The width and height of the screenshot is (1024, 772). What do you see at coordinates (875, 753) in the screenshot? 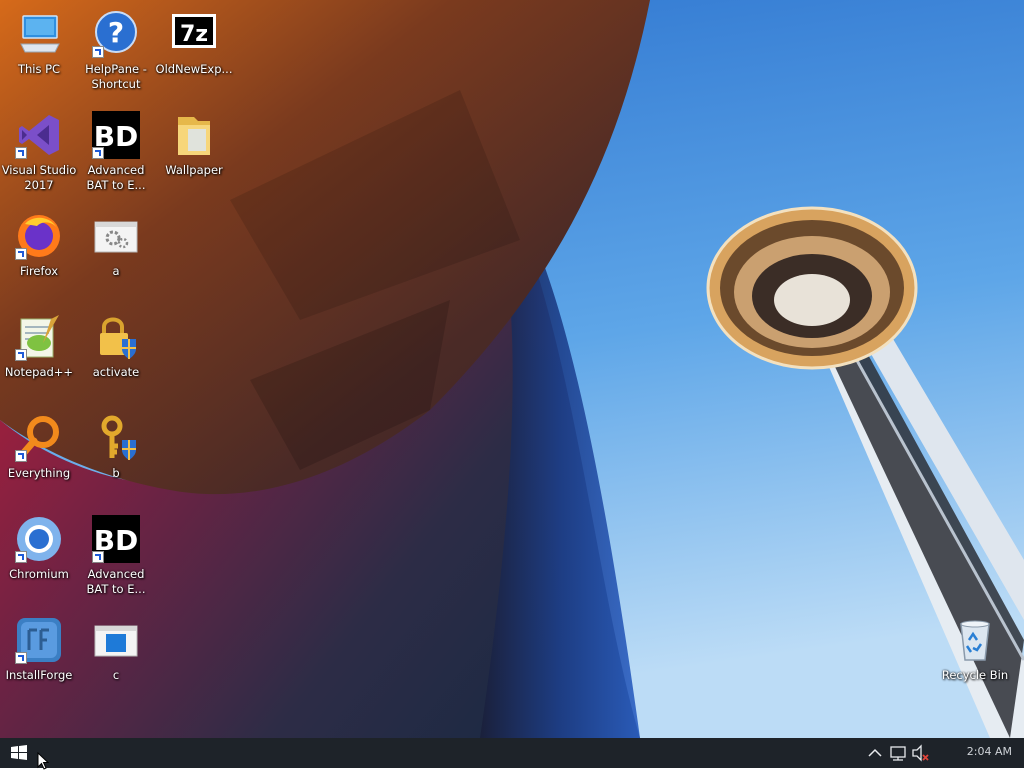
I see `chevron-up-icon` at bounding box center [875, 753].